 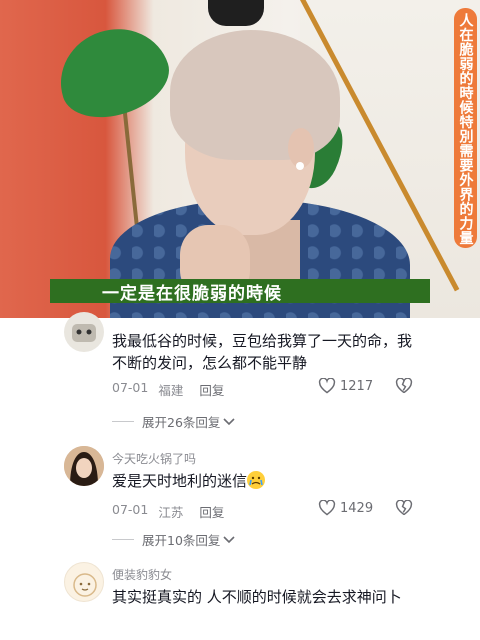 What do you see at coordinates (192, 293) in the screenshot?
I see `subtitle-text: 一定是在很脆弱的時候` at bounding box center [192, 293].